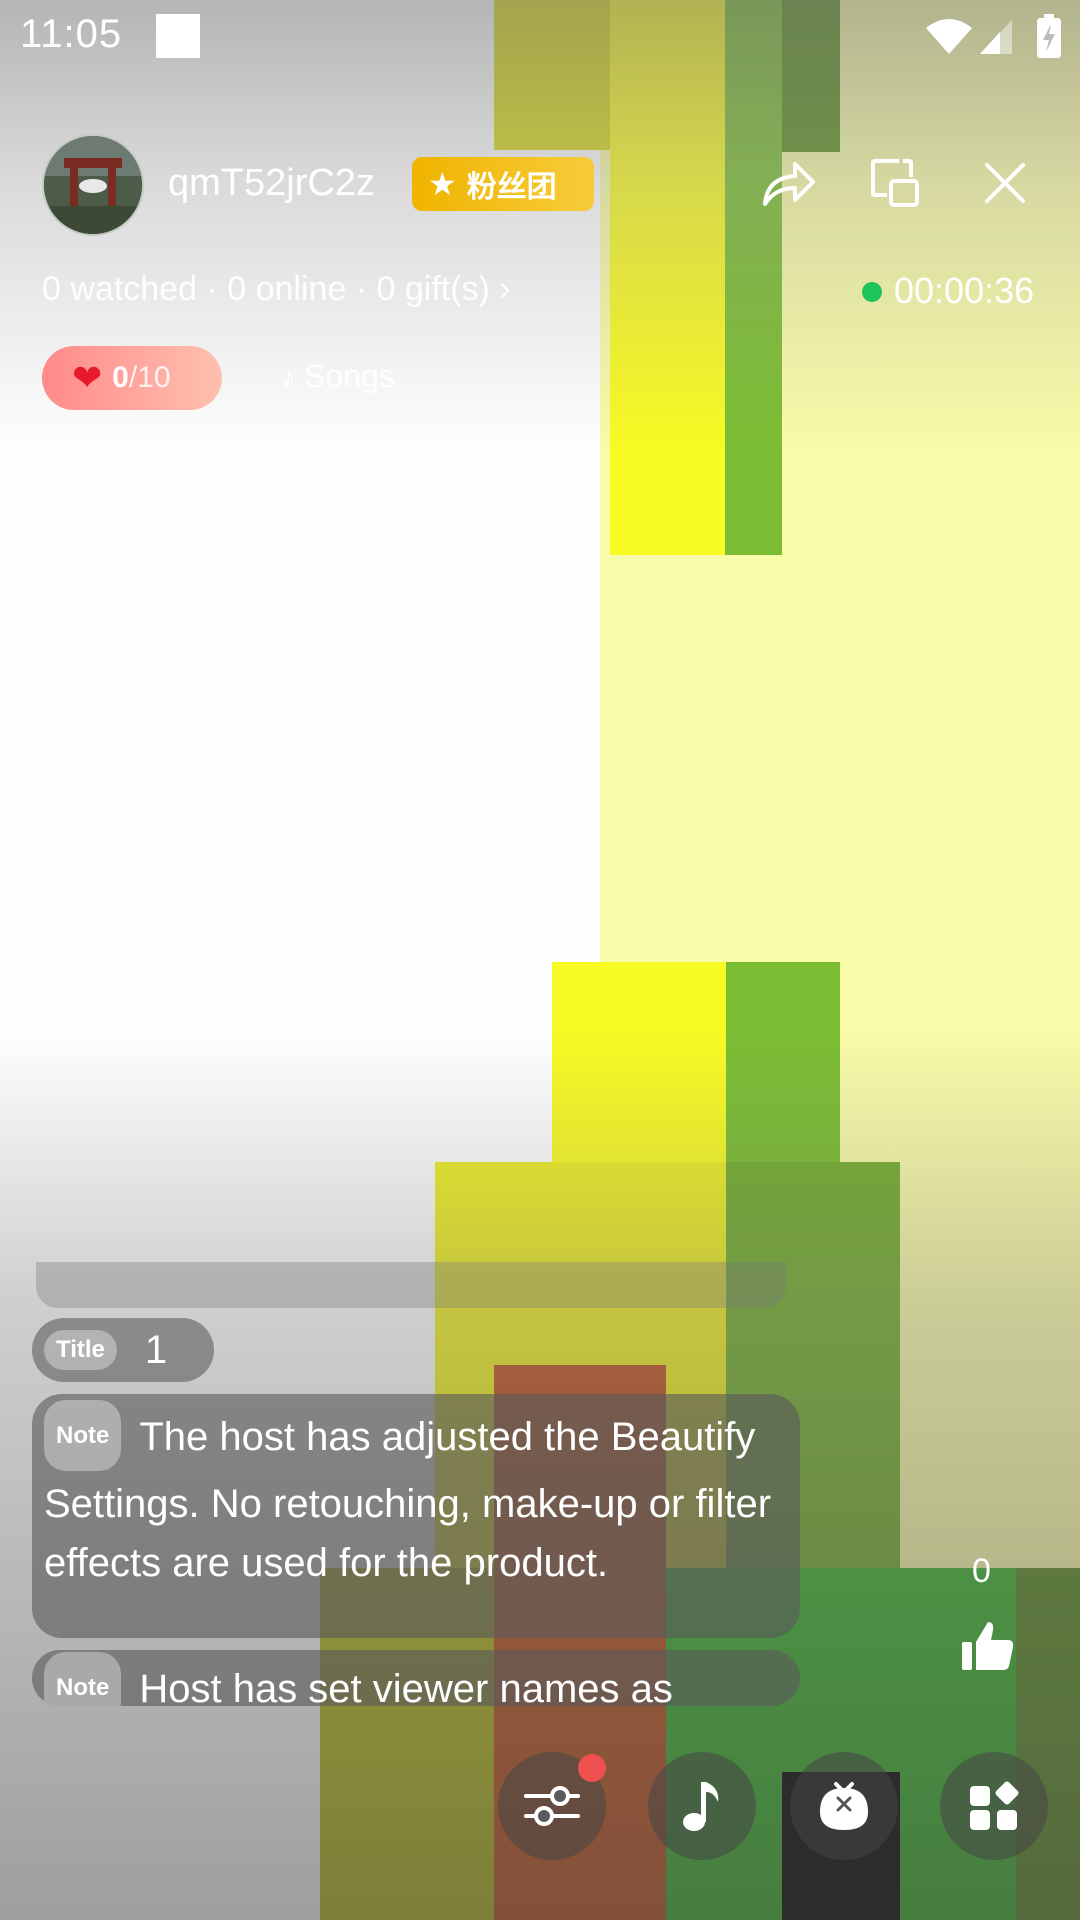 The height and width of the screenshot is (1920, 1080). Describe the element at coordinates (178, 36) in the screenshot. I see `notification-icon` at that location.